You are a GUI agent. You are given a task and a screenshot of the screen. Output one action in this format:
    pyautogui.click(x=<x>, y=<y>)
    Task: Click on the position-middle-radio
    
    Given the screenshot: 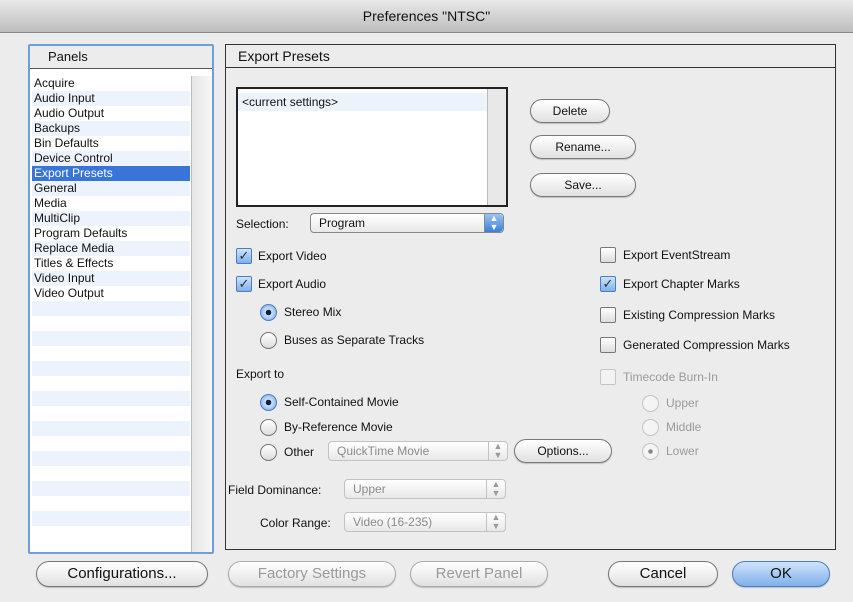 What is the action you would take?
    pyautogui.click(x=650, y=427)
    